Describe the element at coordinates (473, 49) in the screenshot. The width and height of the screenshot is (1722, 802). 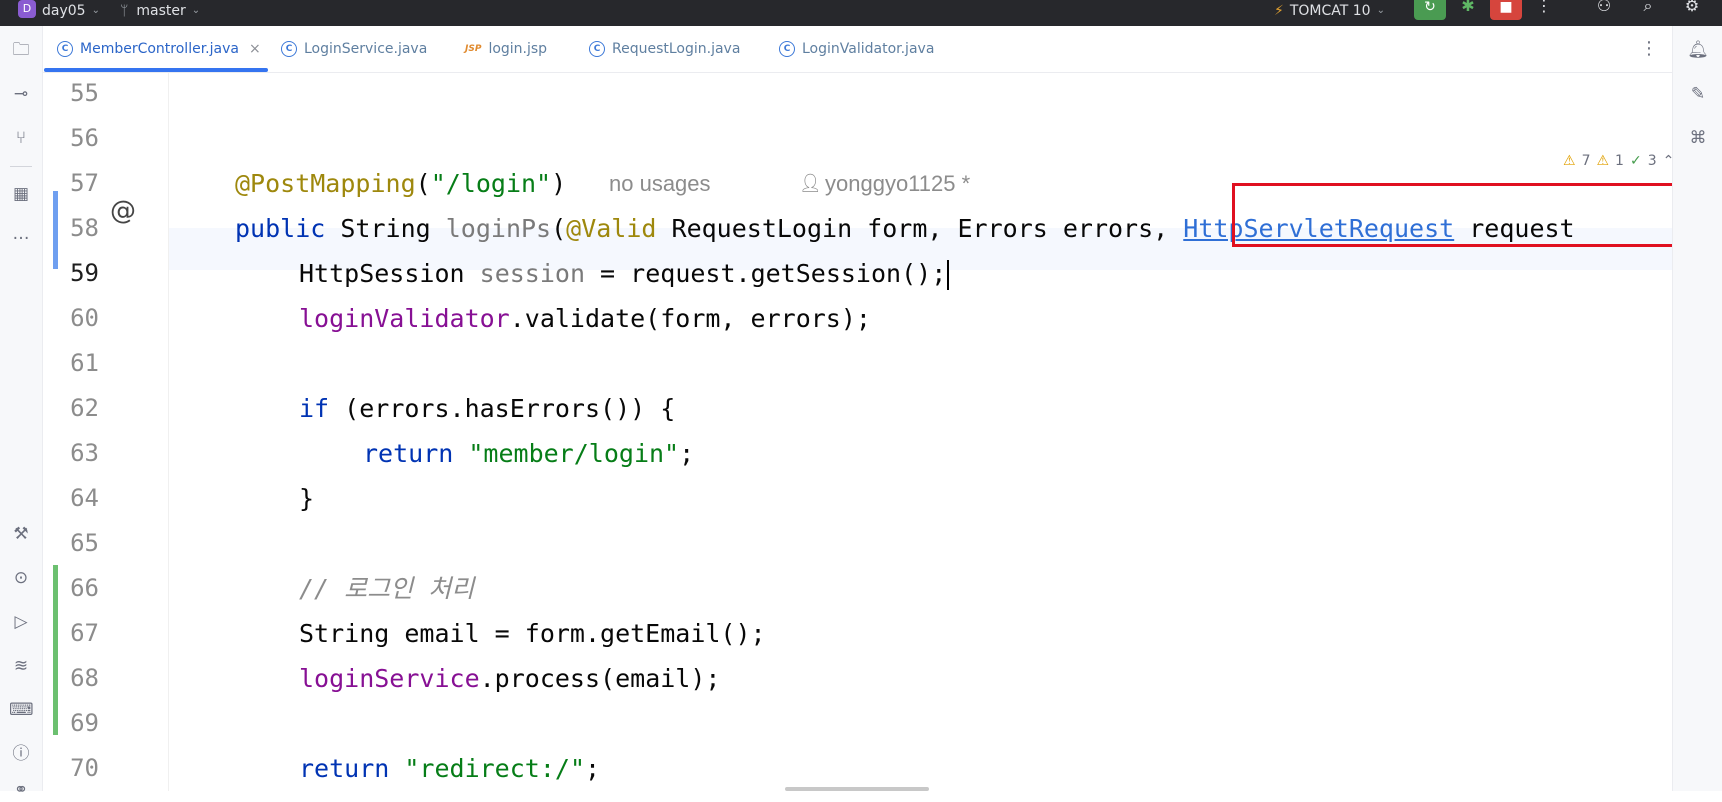
I see `jsp-icon: JSP` at that location.